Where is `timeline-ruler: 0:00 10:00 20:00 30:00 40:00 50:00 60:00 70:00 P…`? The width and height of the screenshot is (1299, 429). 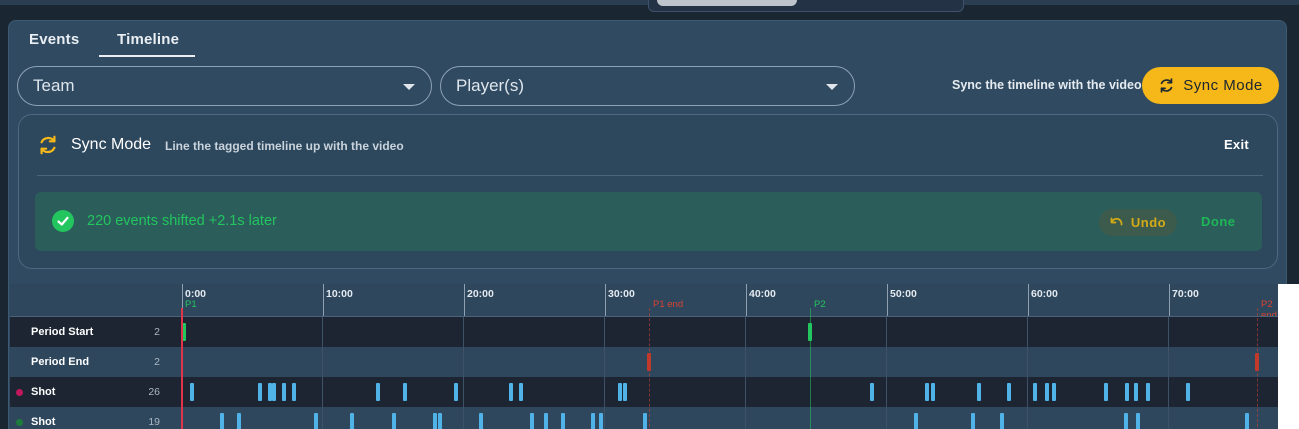
timeline-ruler: 0:00 10:00 20:00 30:00 40:00 50:00 60:00 70:00 P… is located at coordinates (644, 302).